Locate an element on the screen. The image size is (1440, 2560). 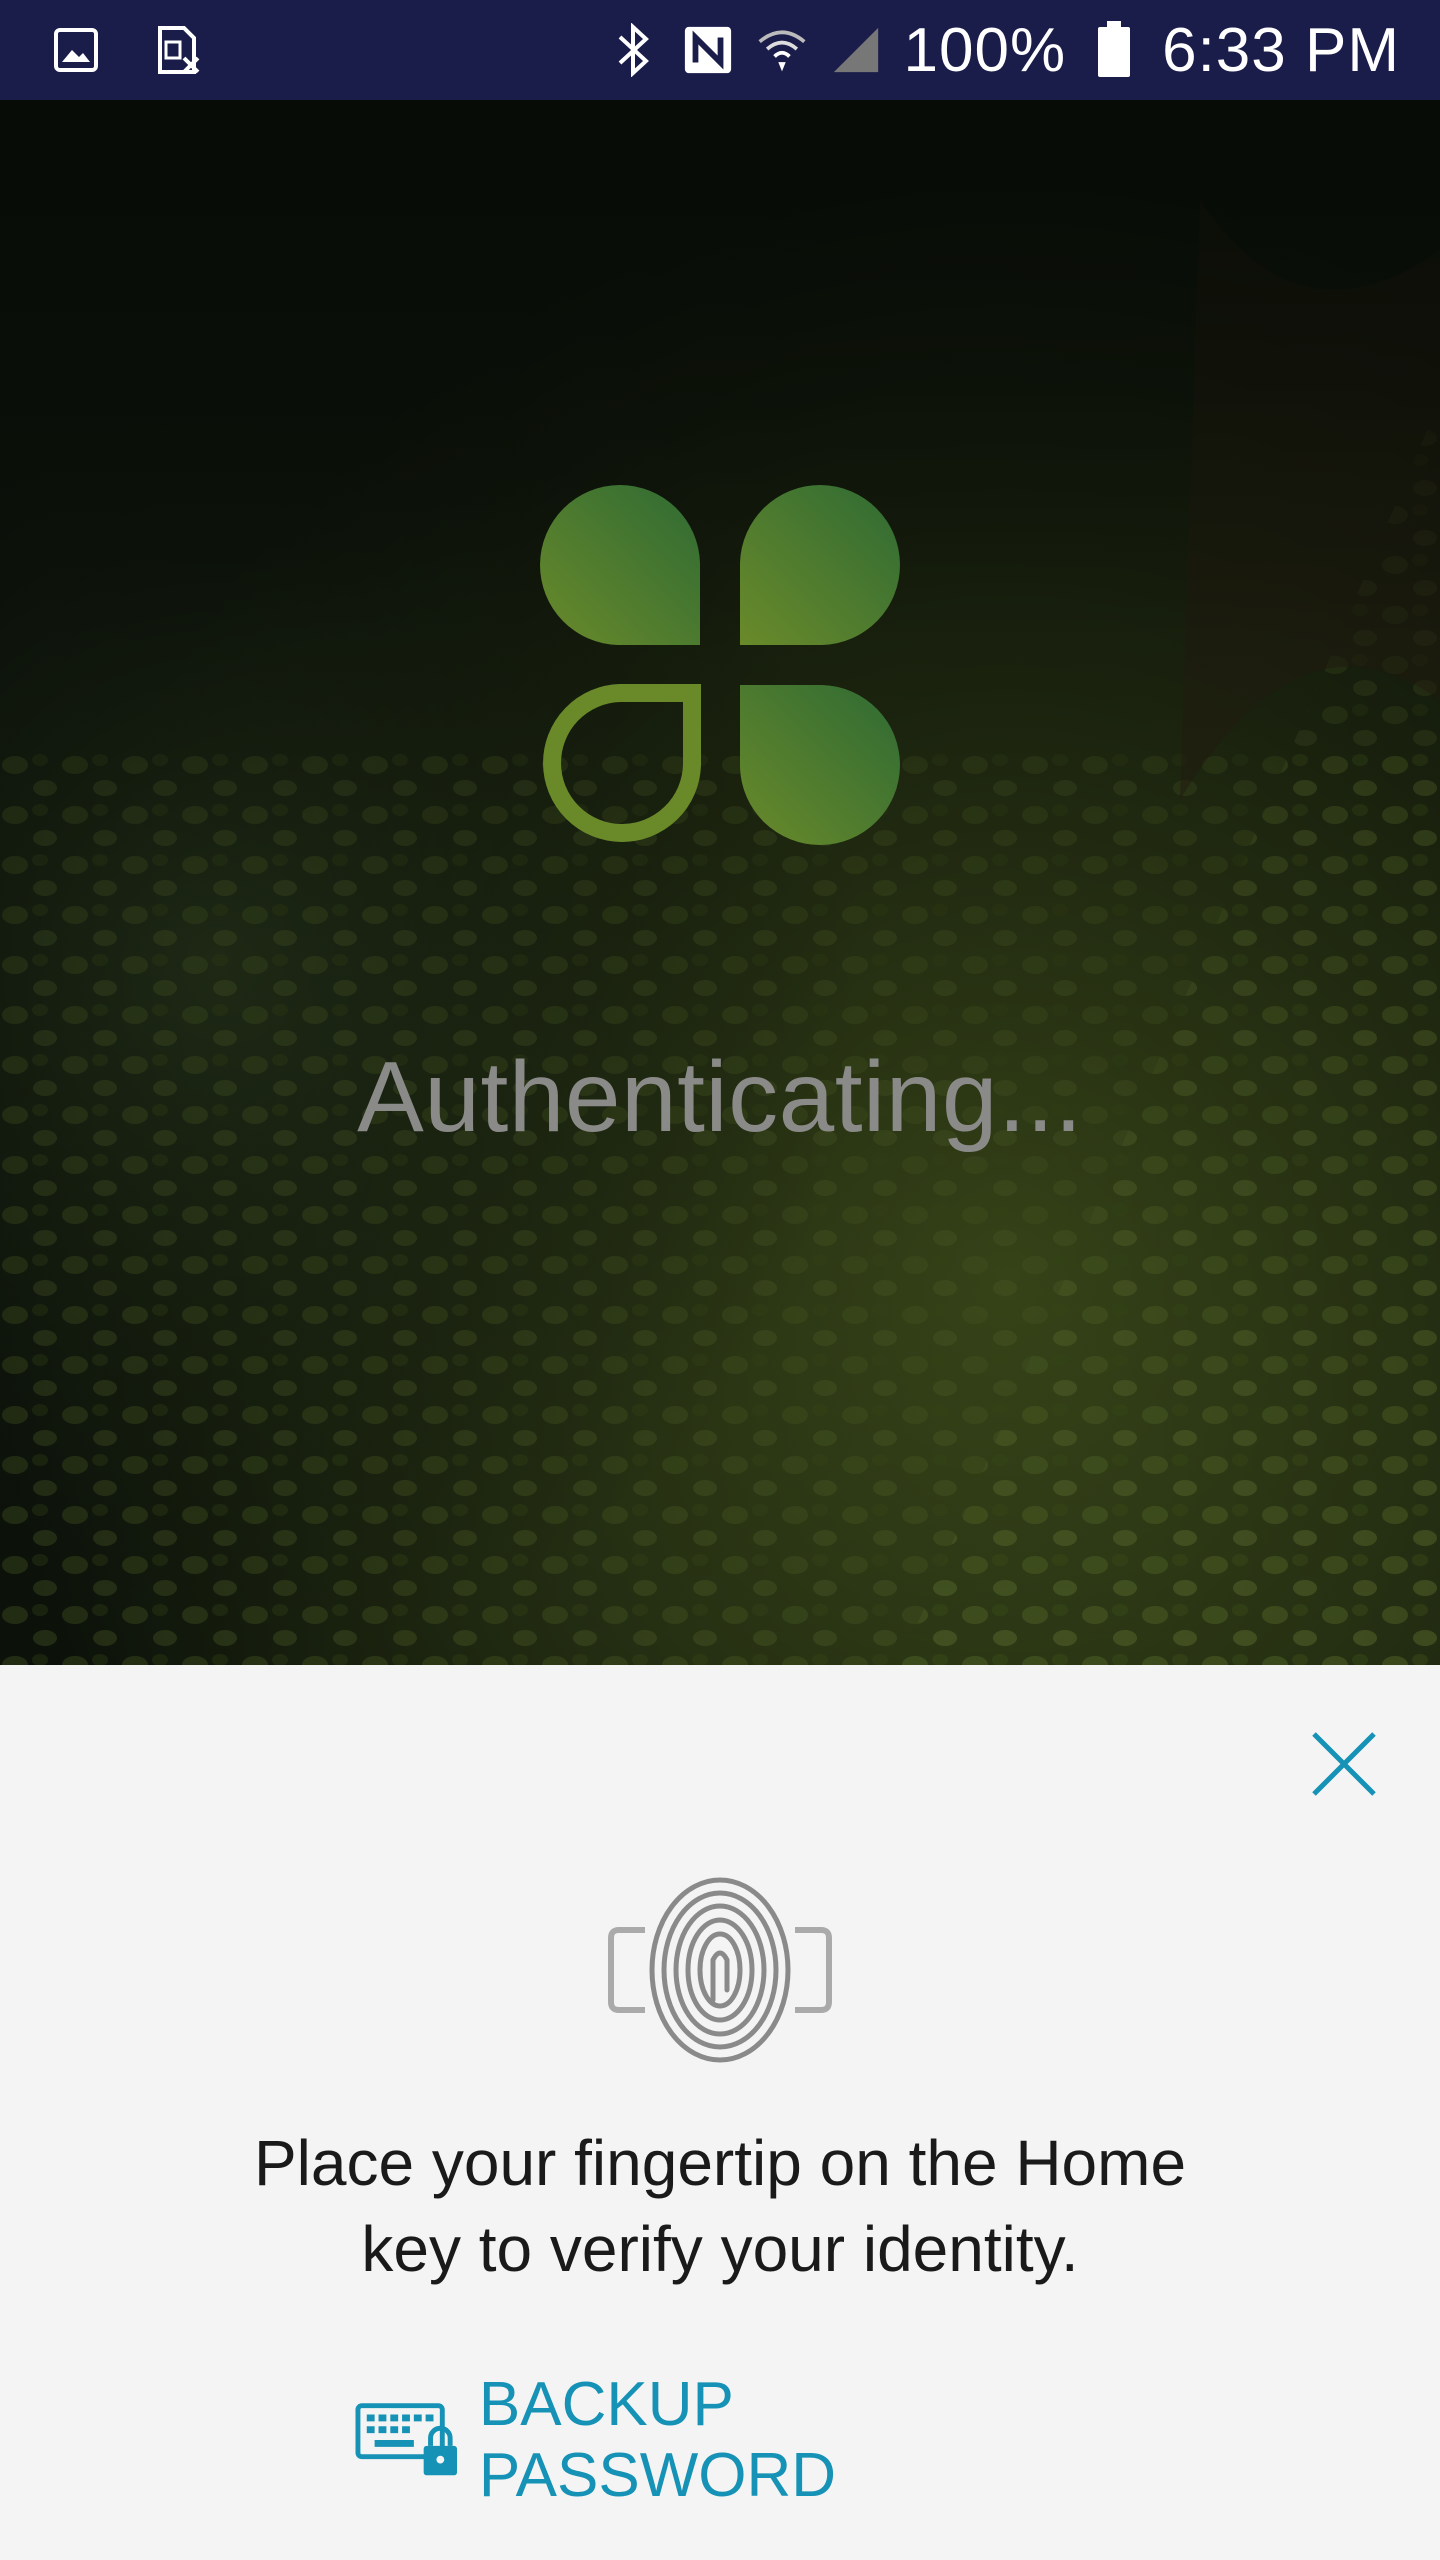
backup-password-label: BACKUP PASSWORD is located at coordinates (657, 2440).